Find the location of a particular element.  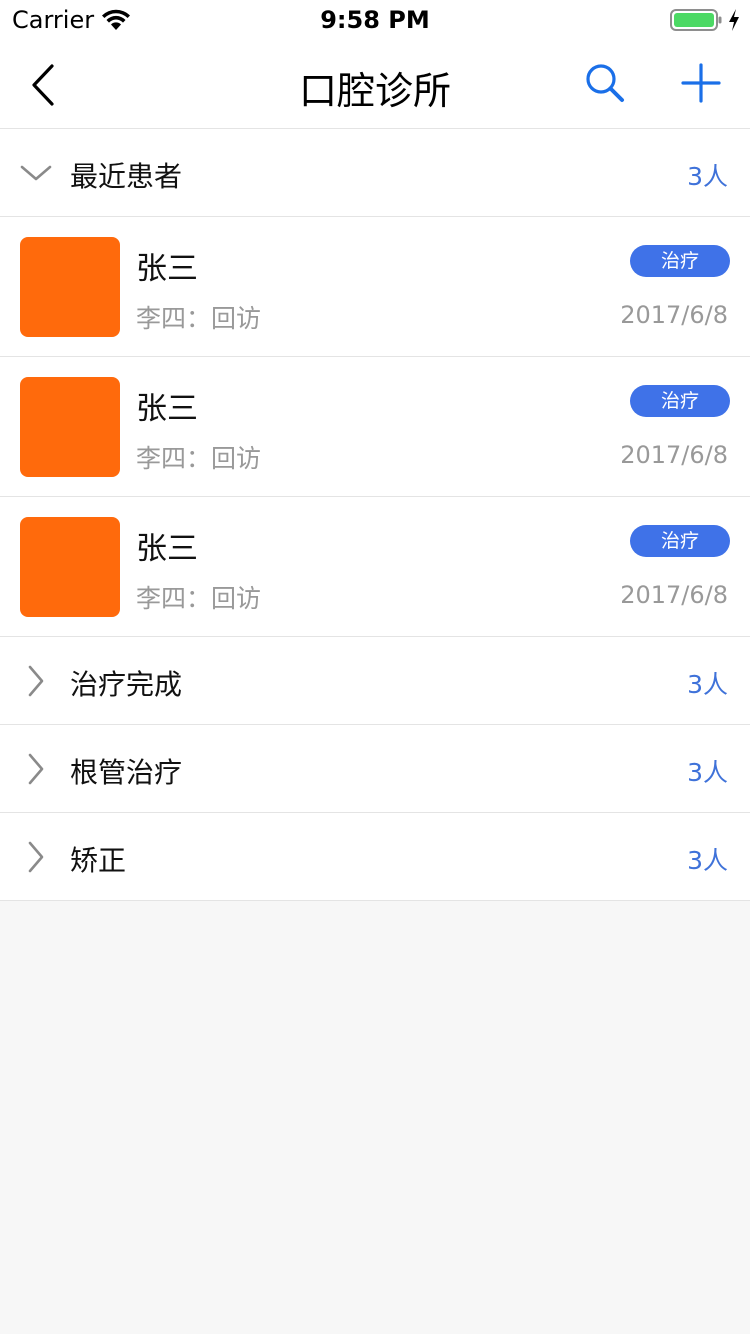

search-icon is located at coordinates (605, 83).